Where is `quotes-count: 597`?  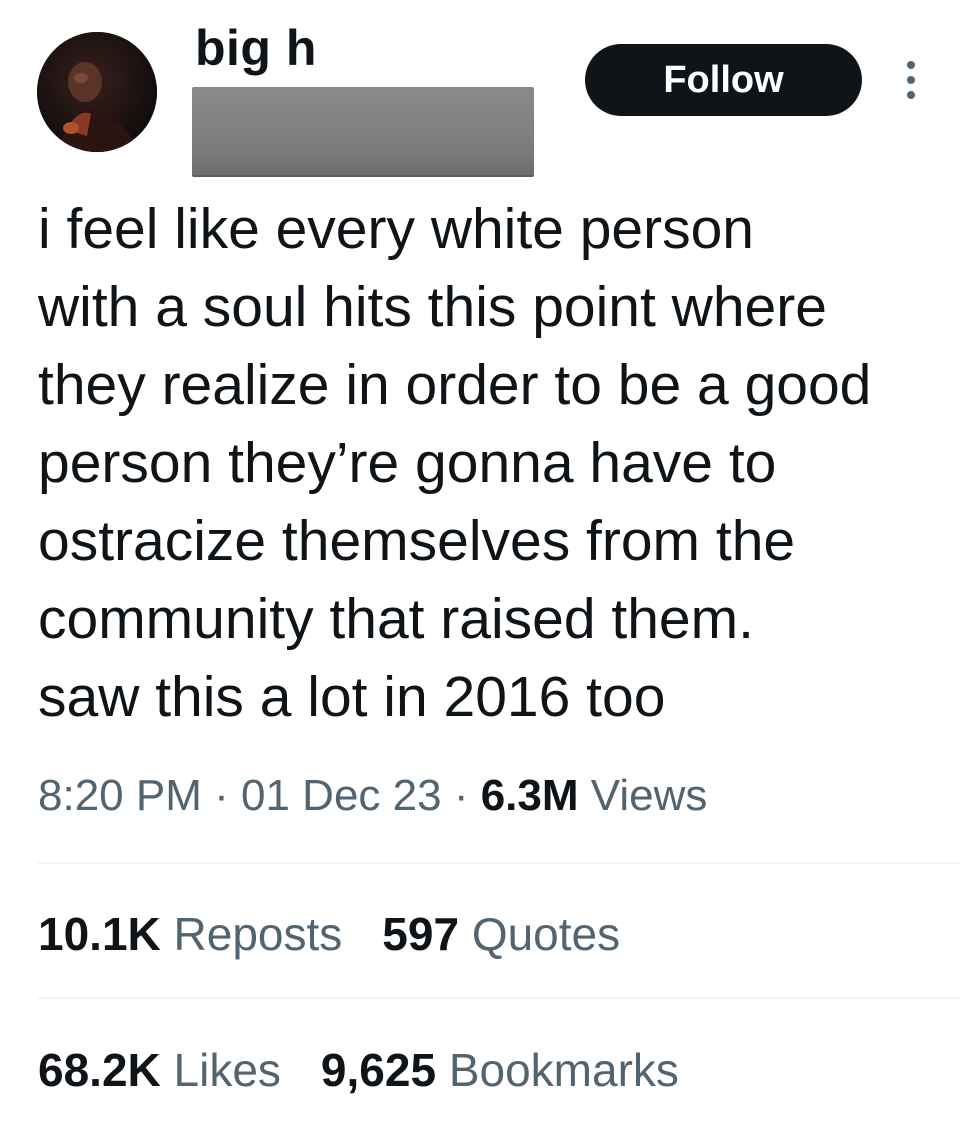 quotes-count: 597 is located at coordinates (421, 934).